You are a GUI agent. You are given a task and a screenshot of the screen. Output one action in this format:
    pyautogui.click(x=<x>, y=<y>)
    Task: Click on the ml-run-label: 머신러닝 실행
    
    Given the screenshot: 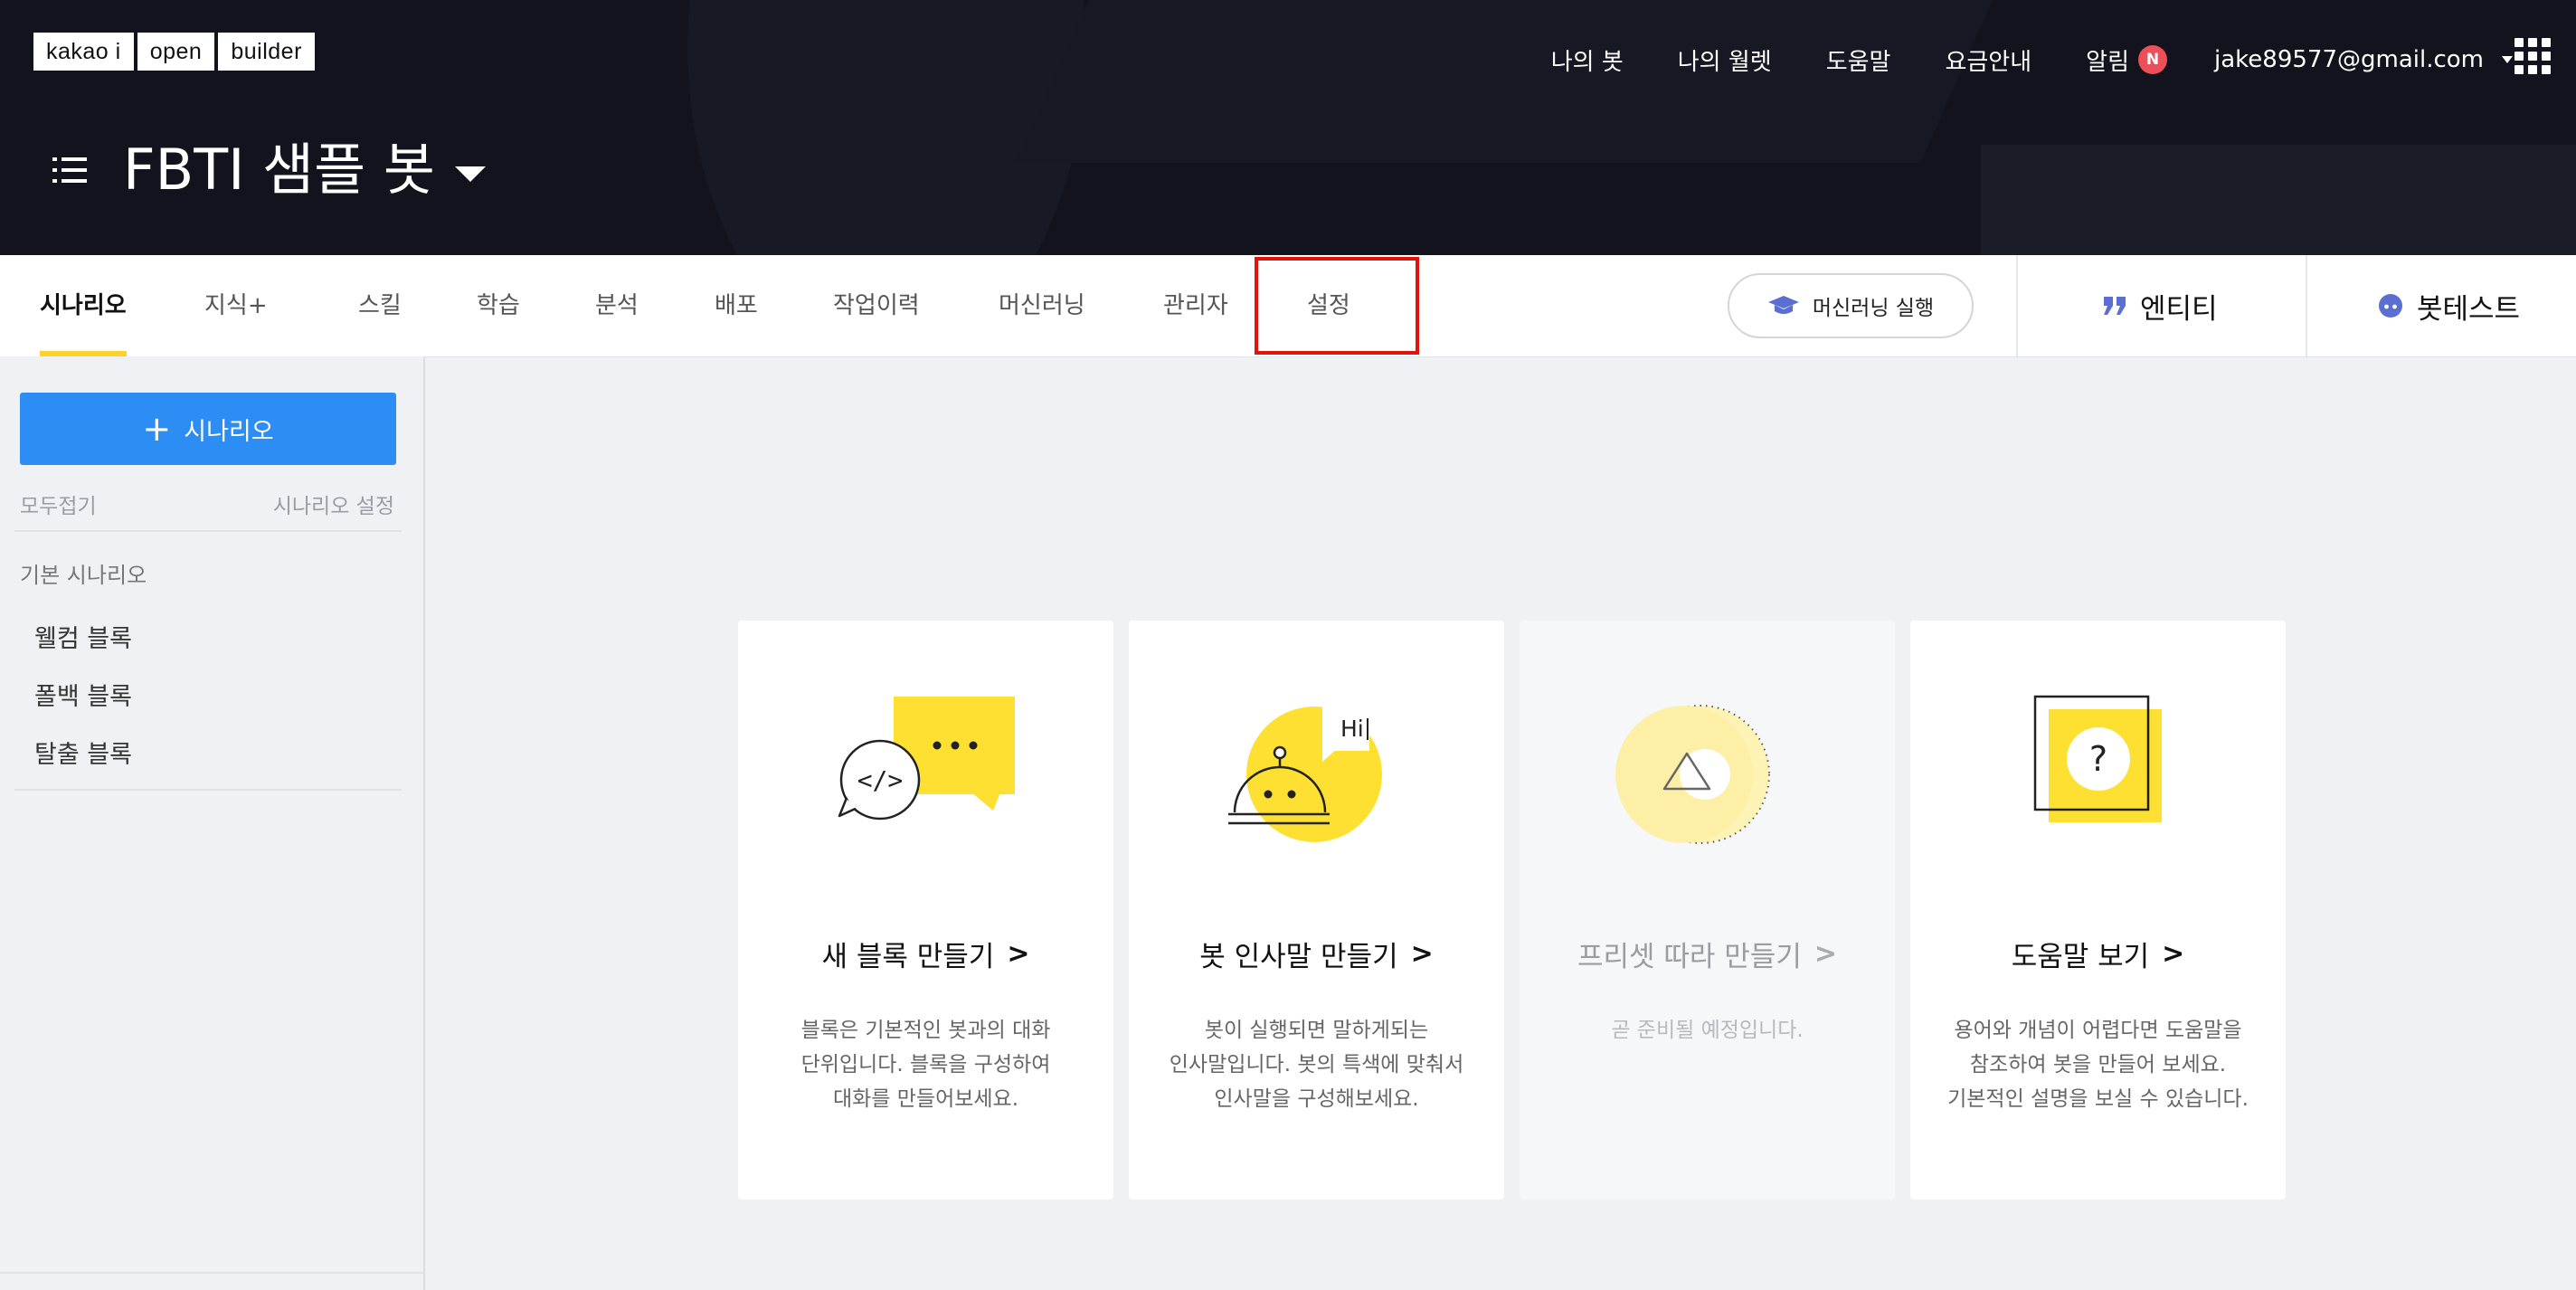 What is the action you would take?
    pyautogui.click(x=1873, y=308)
    